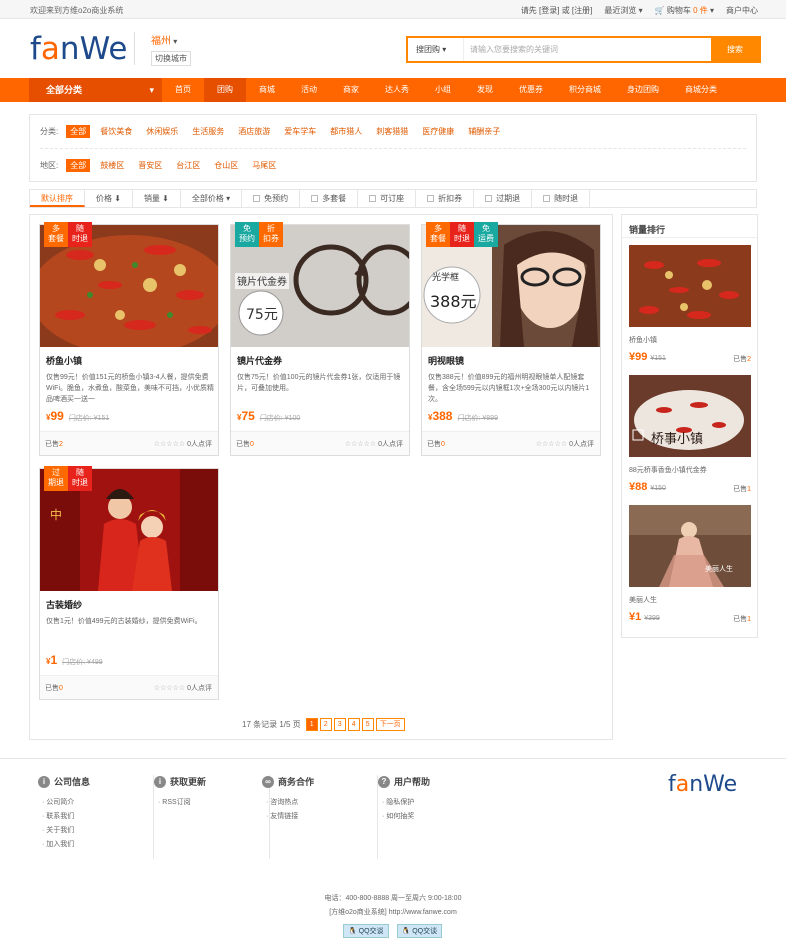 The width and height of the screenshot is (786, 943). Describe the element at coordinates (171, 58) in the screenshot. I see `switch-city-button: 切换城市` at that location.